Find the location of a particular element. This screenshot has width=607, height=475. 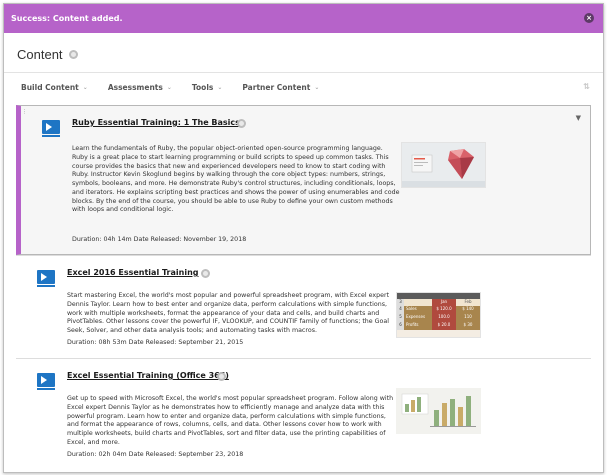

action-label: Tools is located at coordinates (202, 87).